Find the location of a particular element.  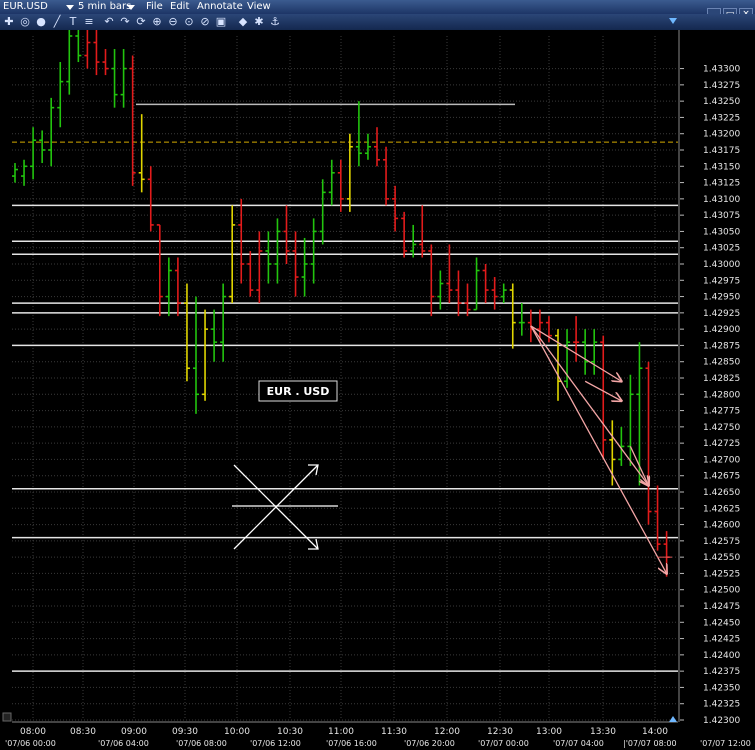

date-tick-label: '07/06 00:00 is located at coordinates (30, 743).